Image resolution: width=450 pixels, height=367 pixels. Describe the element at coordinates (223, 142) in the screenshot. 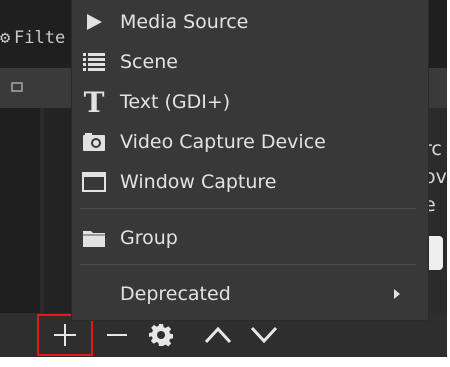

I see `menu-item-label: Video Capture Device` at that location.